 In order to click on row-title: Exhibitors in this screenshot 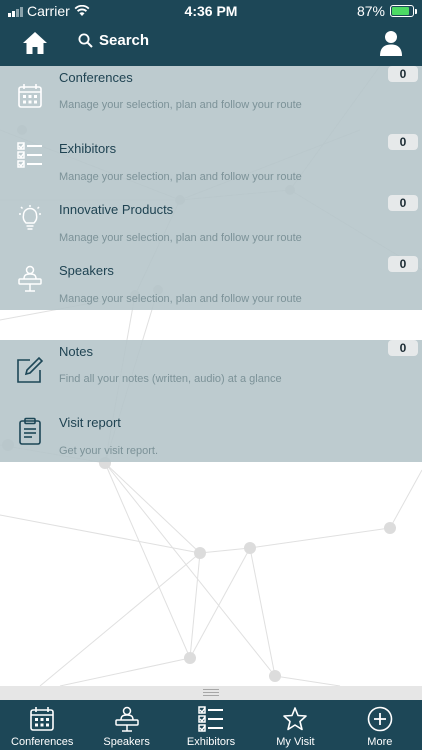, I will do `click(88, 148)`.